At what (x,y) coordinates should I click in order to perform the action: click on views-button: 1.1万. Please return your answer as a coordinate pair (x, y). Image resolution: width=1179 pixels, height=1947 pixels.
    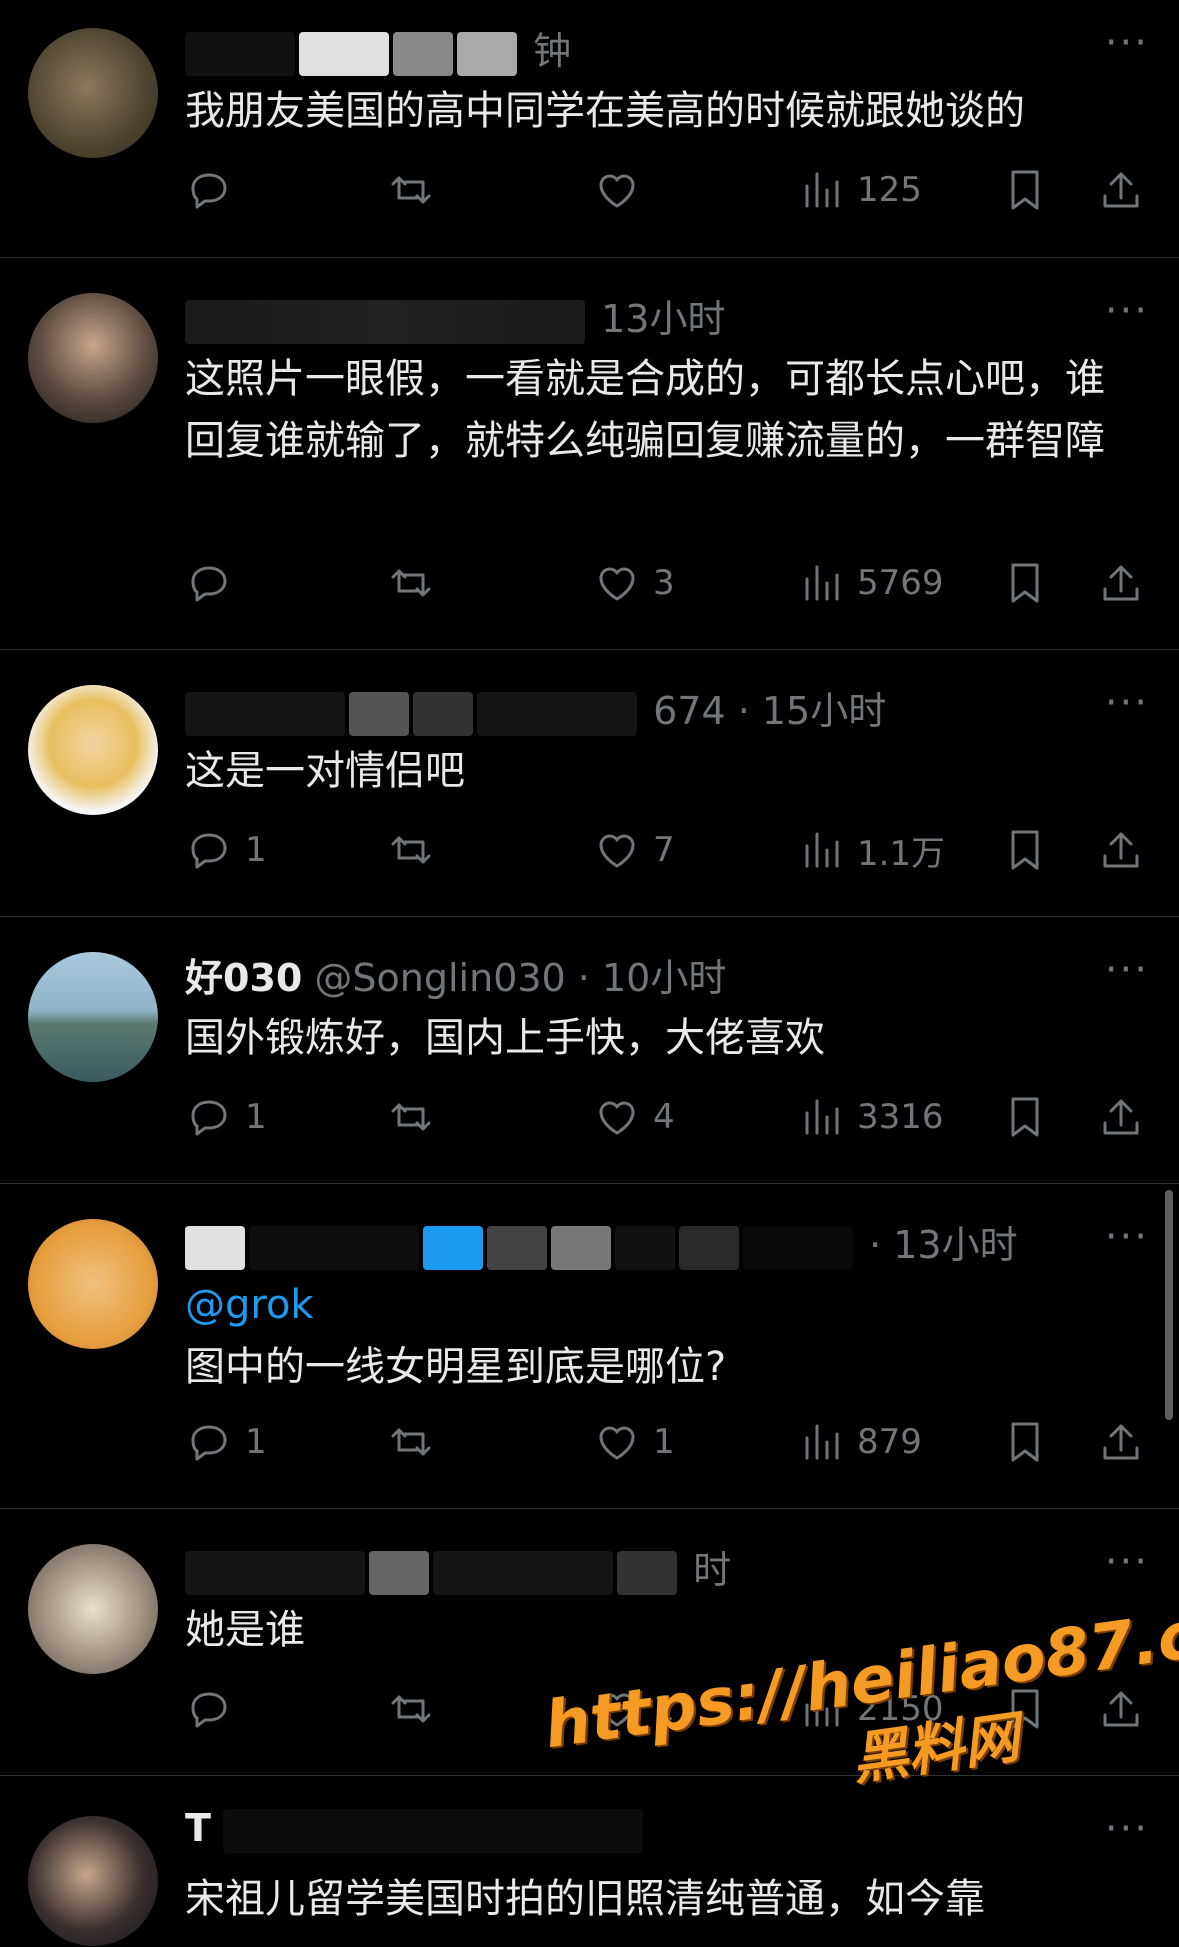
    Looking at the image, I should click on (871, 850).